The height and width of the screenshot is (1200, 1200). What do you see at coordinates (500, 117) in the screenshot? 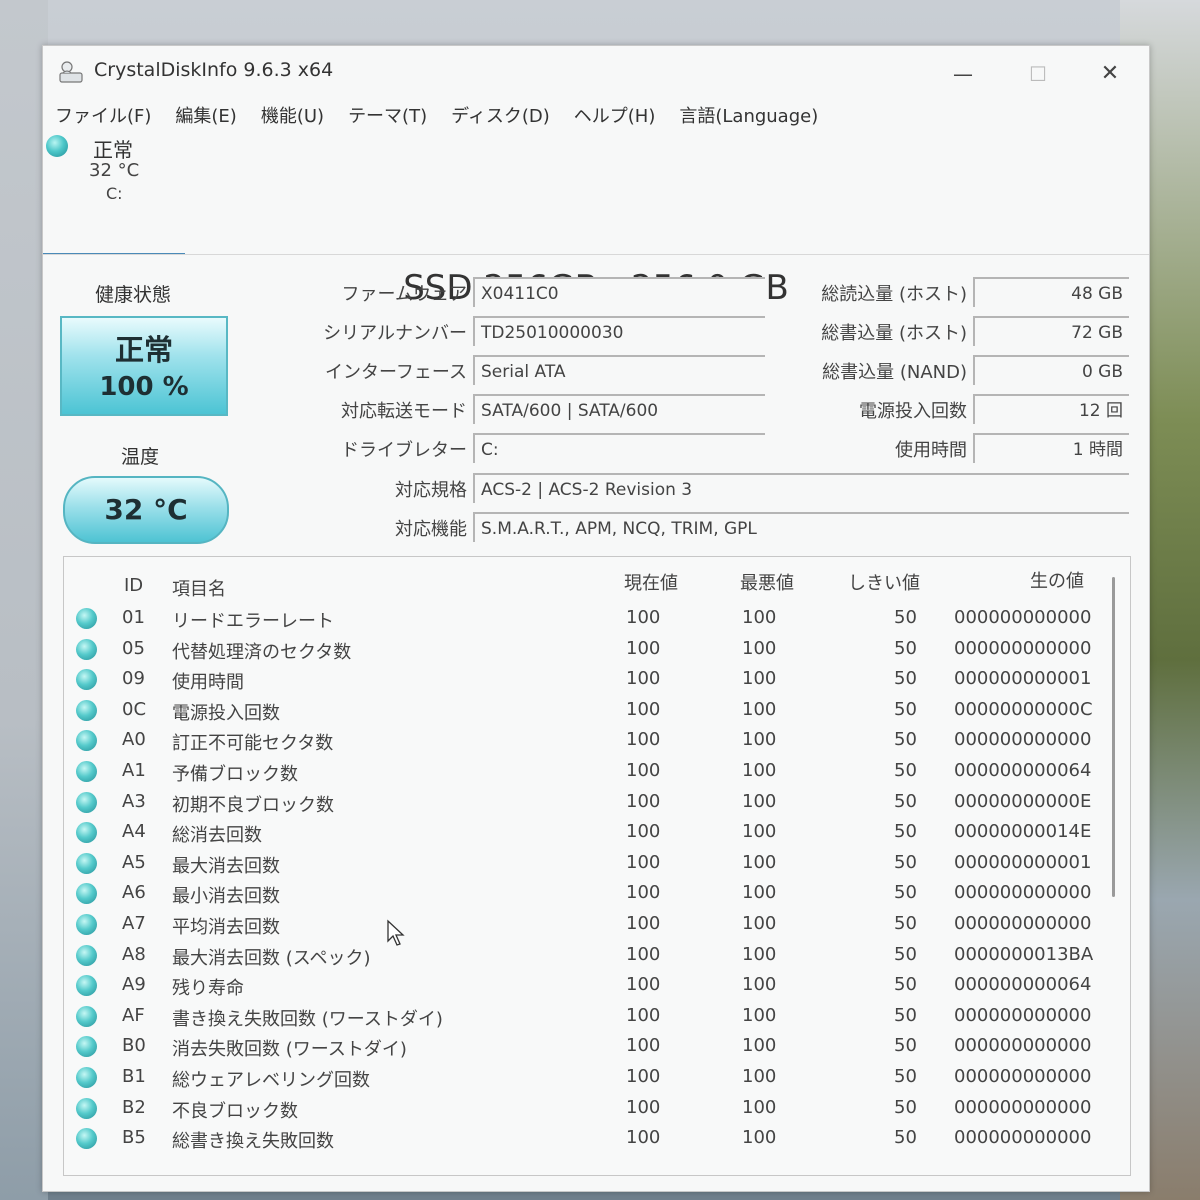
I see `menu-disk: ディスク(D)` at bounding box center [500, 117].